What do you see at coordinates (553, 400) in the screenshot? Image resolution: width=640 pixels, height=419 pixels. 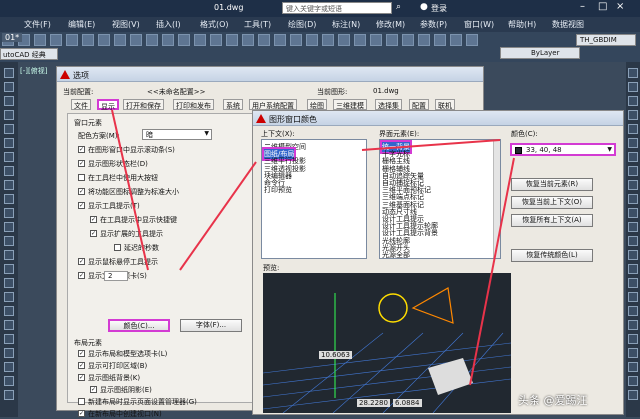 I see `watermark: 头条 @爱踢汪` at bounding box center [553, 400].